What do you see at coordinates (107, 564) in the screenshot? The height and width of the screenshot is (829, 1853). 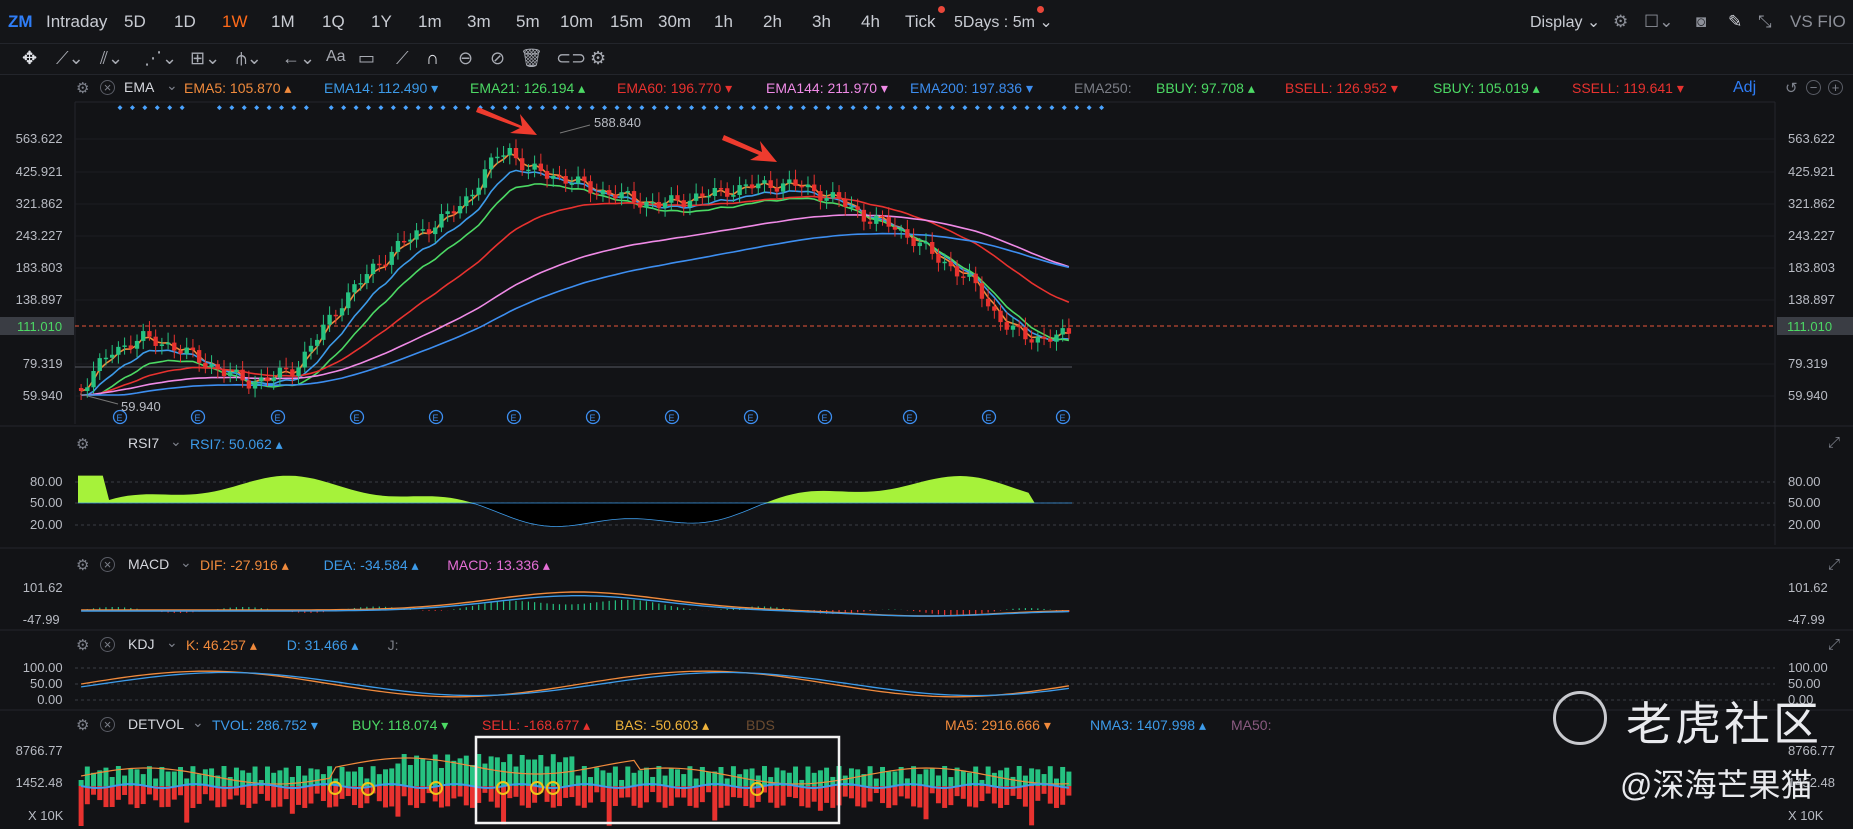 I see `macd-close-icon: ×` at bounding box center [107, 564].